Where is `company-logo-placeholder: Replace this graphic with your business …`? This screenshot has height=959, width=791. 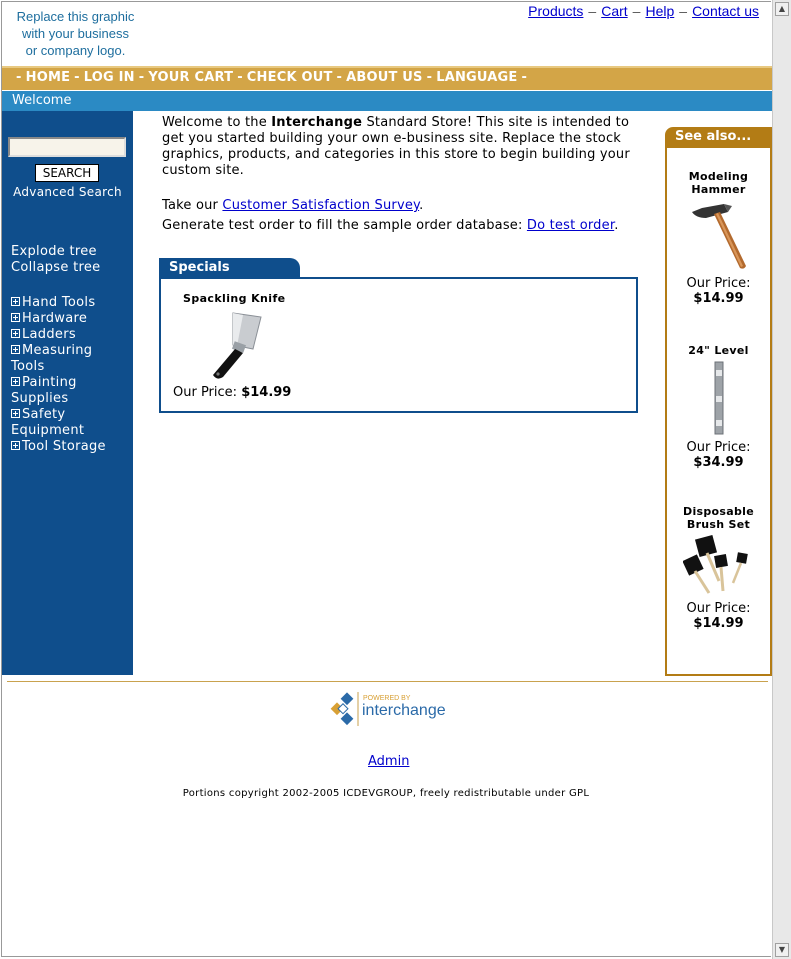 company-logo-placeholder: Replace this graphic with your business … is located at coordinates (75, 33).